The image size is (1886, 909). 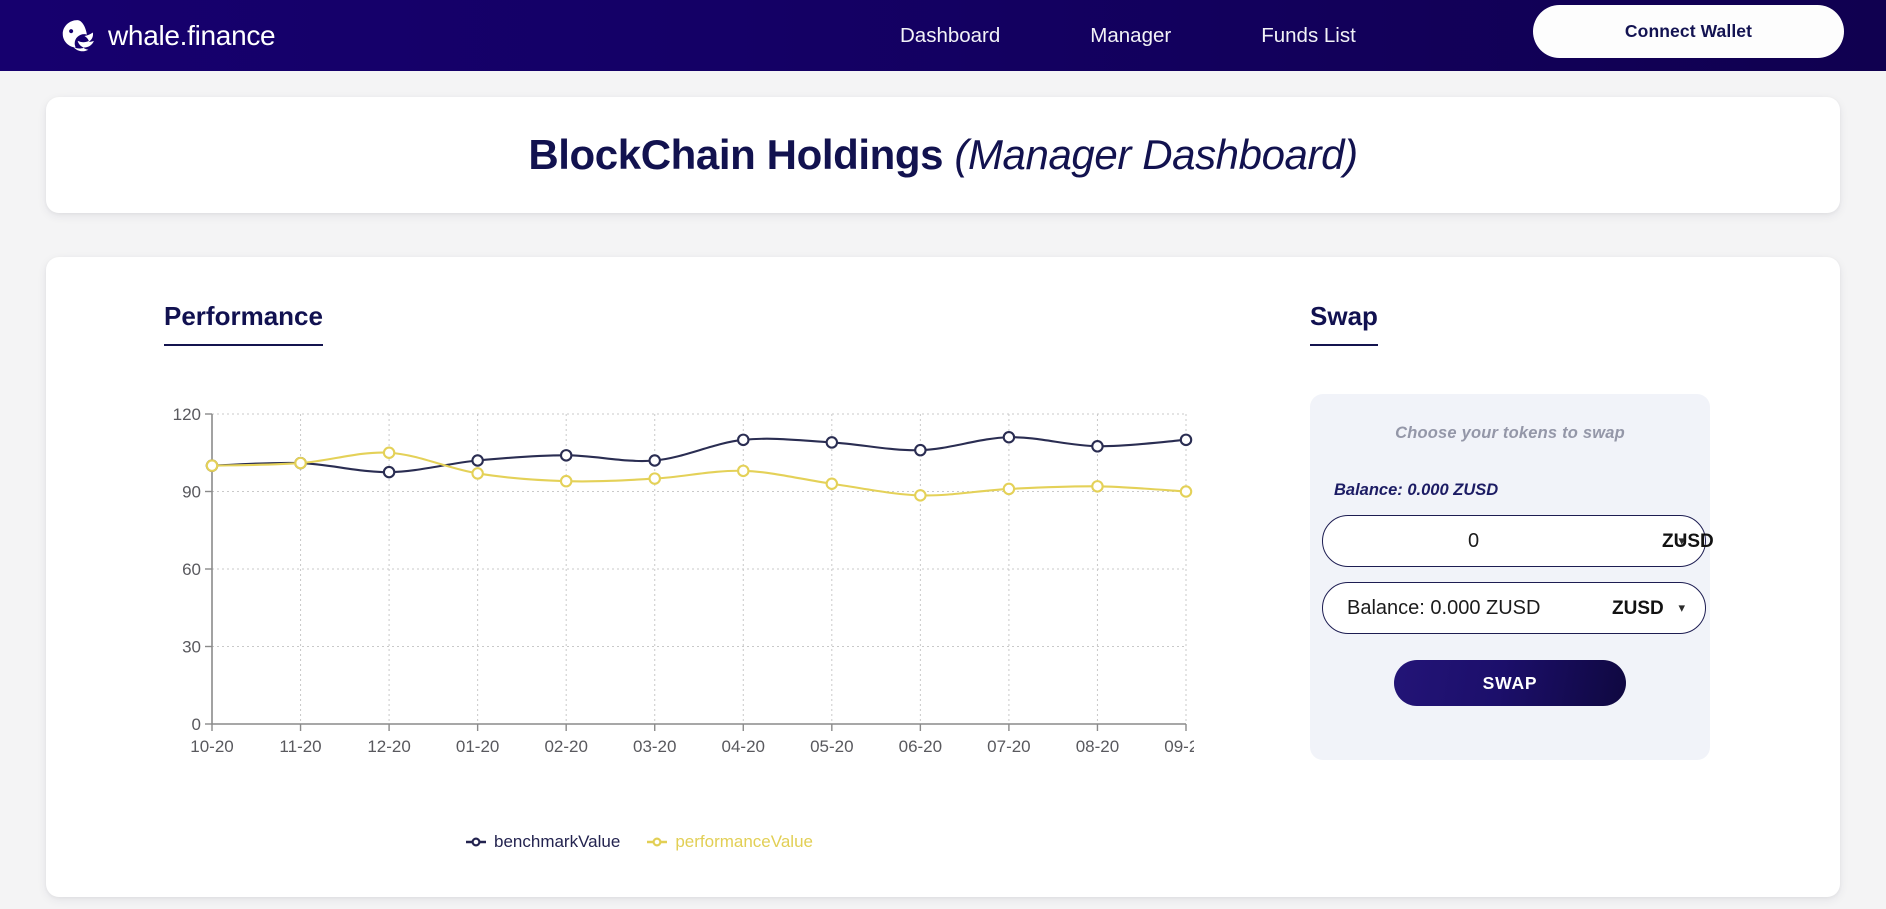 What do you see at coordinates (211, 746) in the screenshot?
I see `svg-text: 10-20` at bounding box center [211, 746].